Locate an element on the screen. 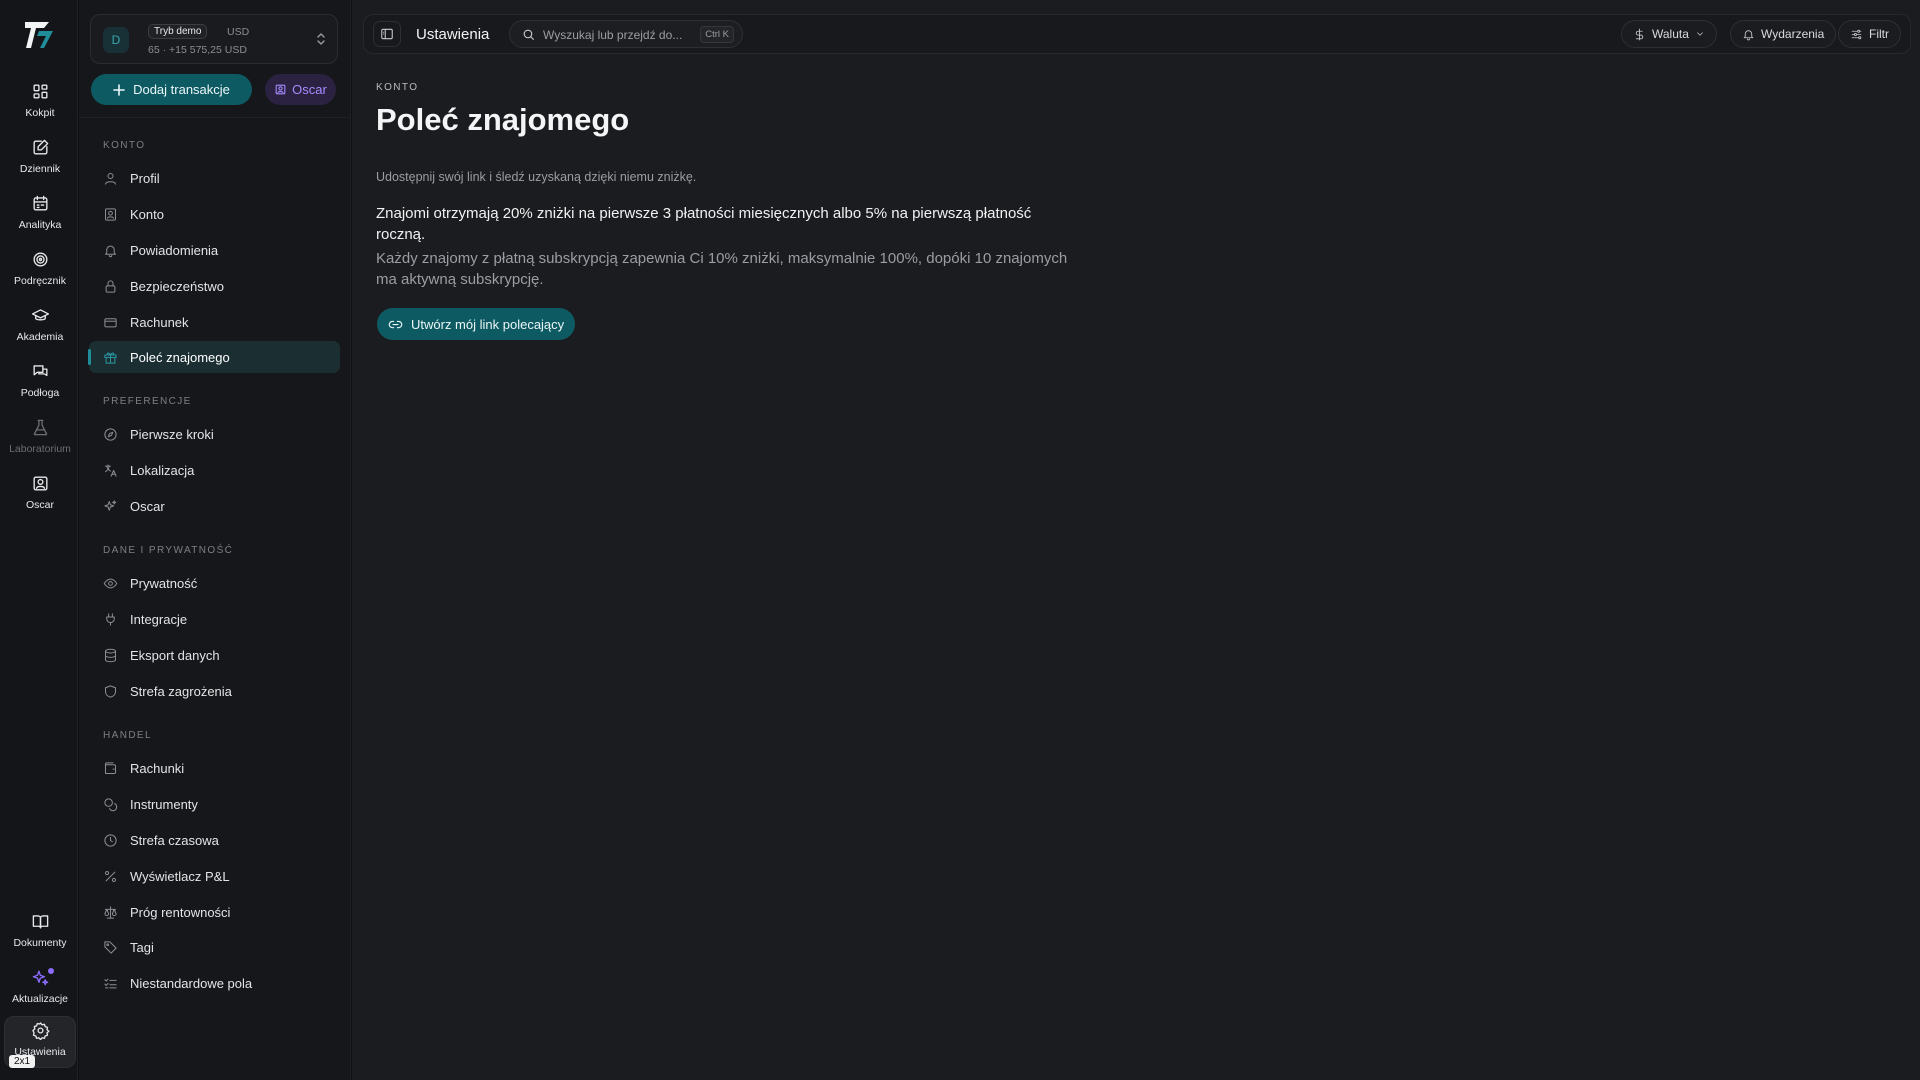  eye-icon is located at coordinates (110, 583).